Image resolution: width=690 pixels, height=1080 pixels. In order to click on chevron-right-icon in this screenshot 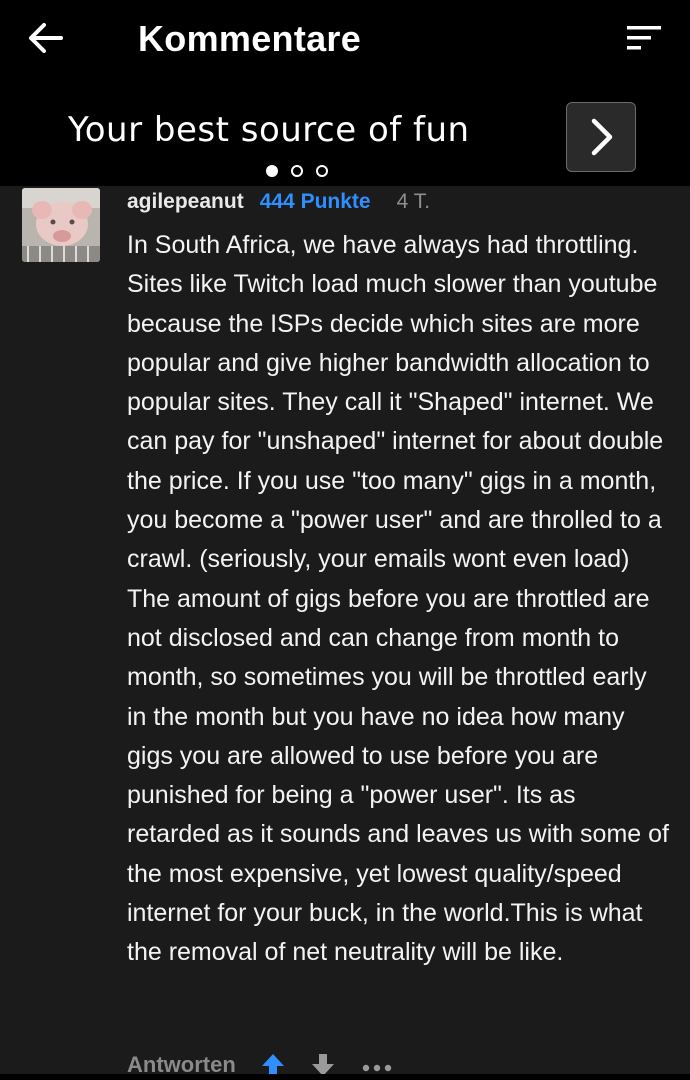, I will do `click(602, 137)`.